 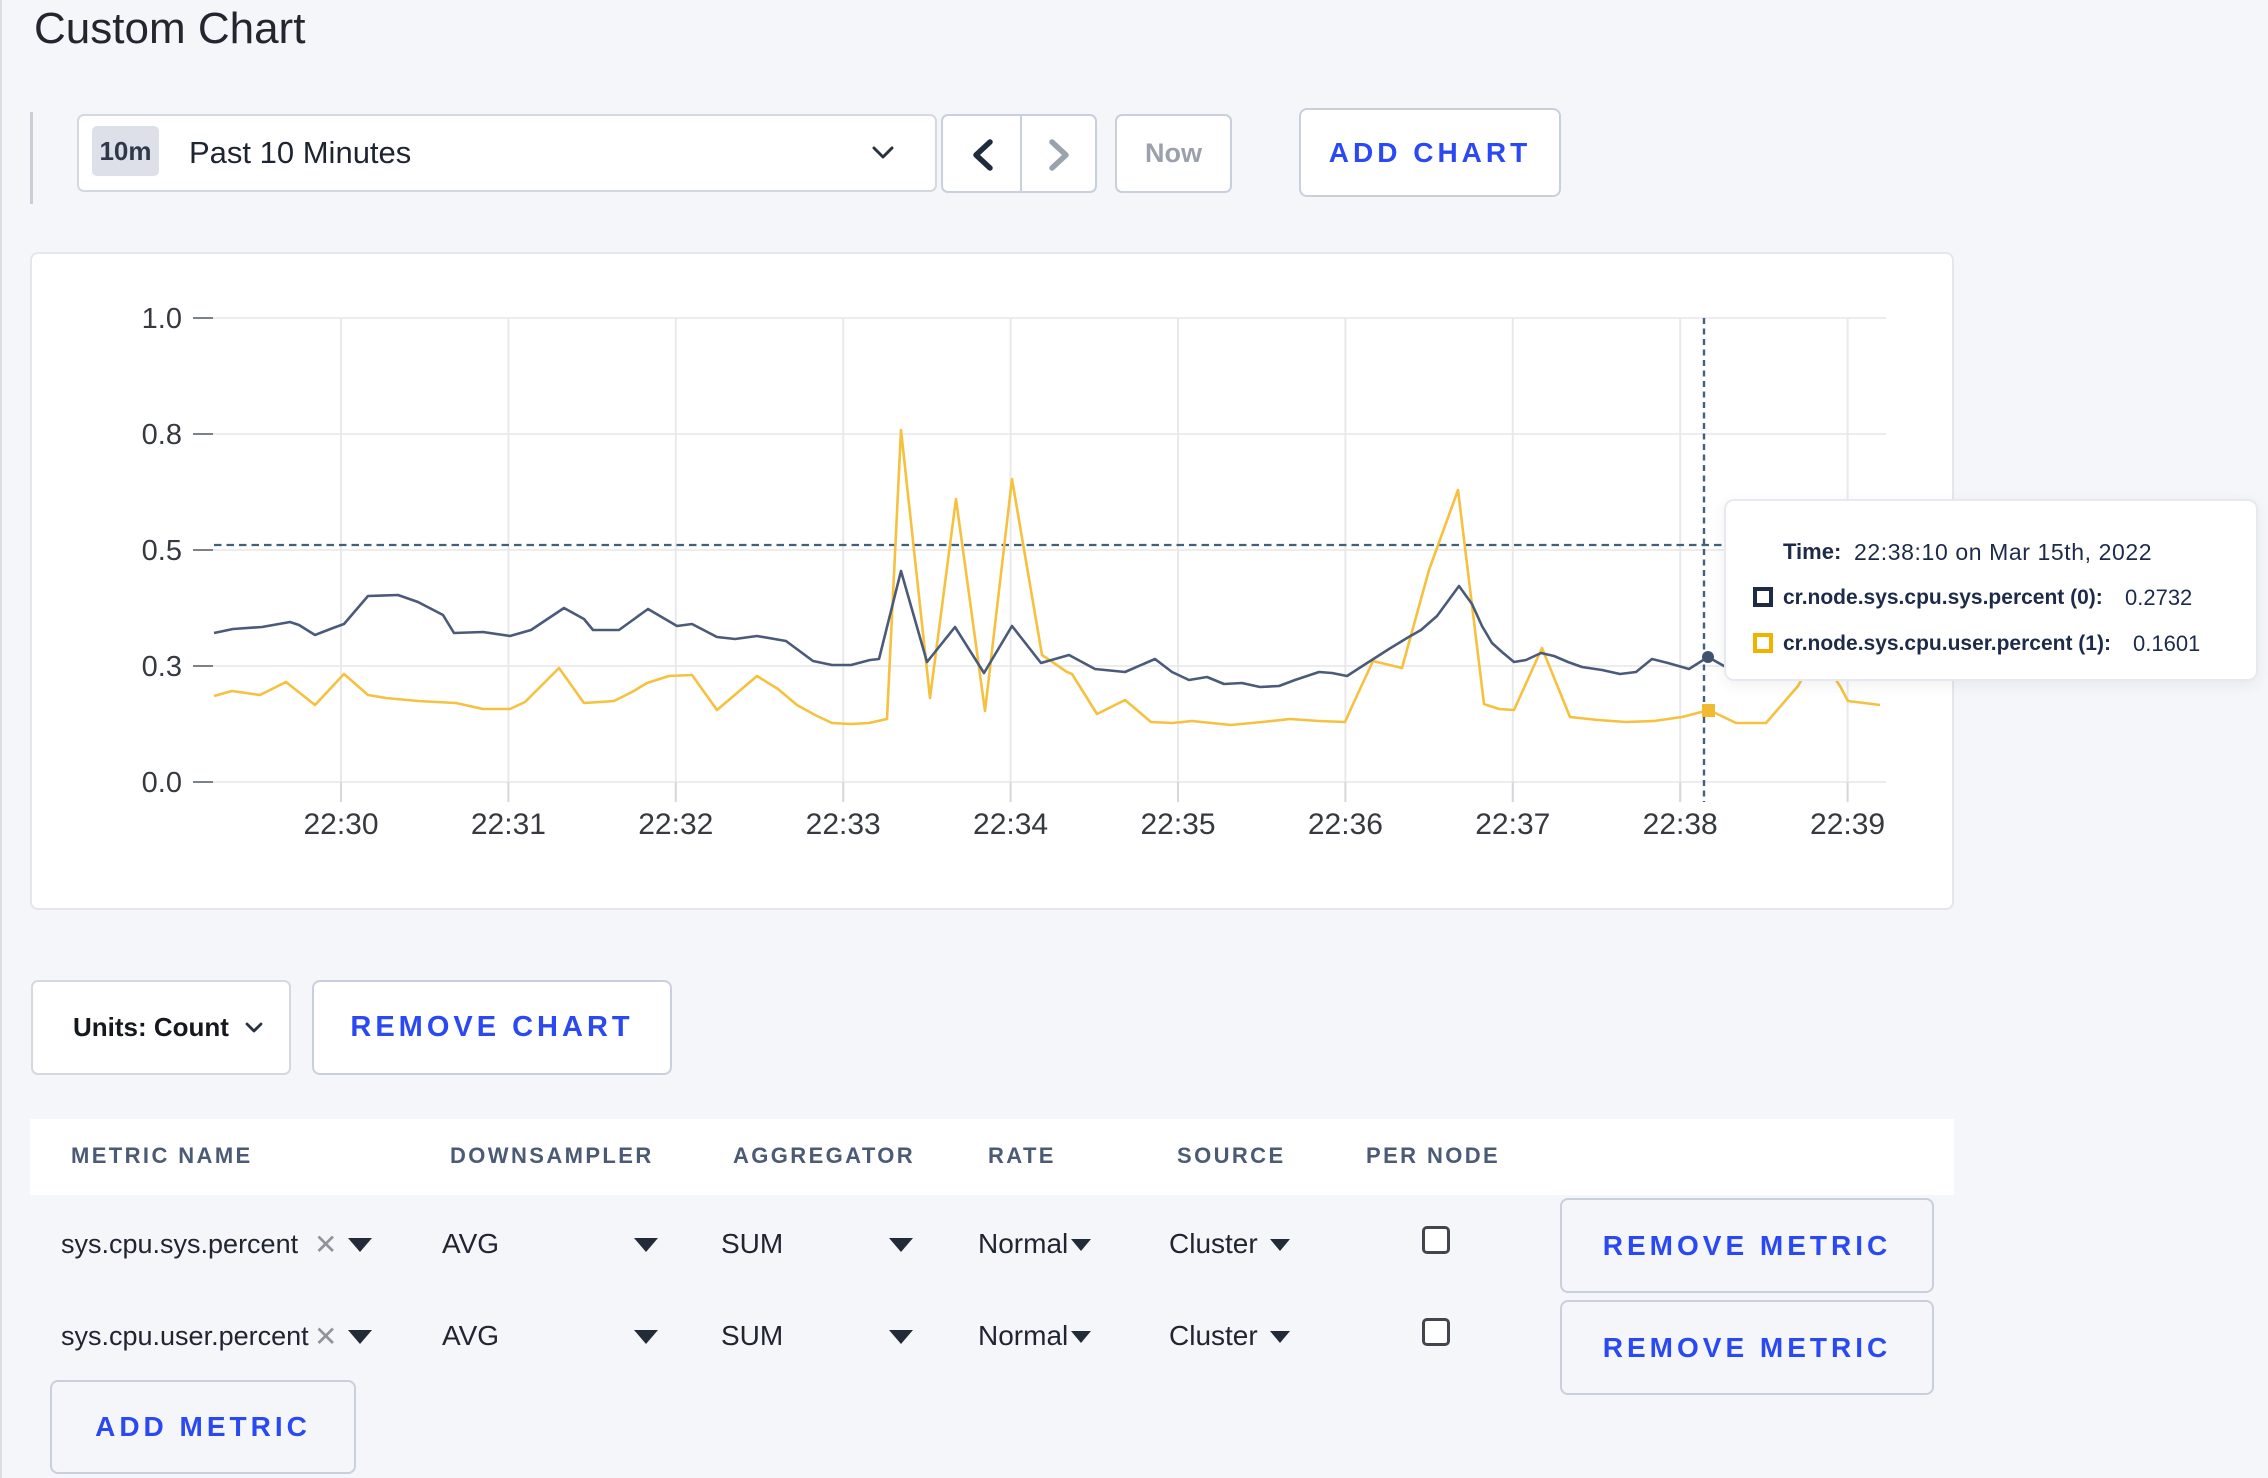 I want to click on svg-text: 22:36, so click(x=1345, y=824).